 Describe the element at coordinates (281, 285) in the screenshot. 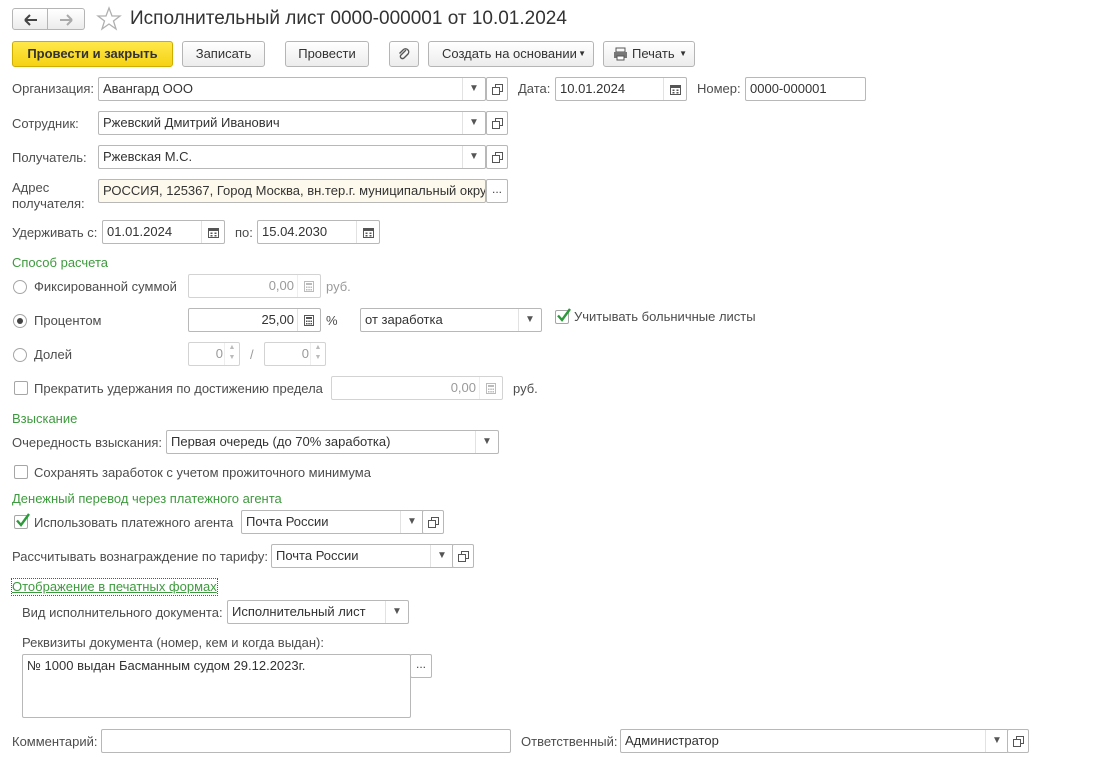

I see `fixed-sum-value: 0,00` at that location.